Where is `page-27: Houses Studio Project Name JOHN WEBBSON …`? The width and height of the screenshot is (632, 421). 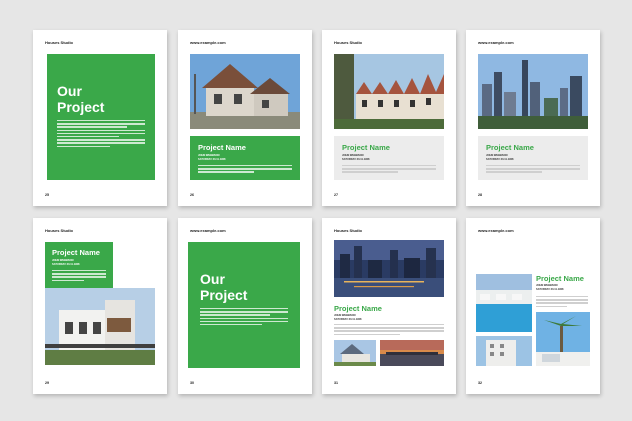 page-27: Houses Studio Project Name JOHN WEBBSON … is located at coordinates (389, 118).